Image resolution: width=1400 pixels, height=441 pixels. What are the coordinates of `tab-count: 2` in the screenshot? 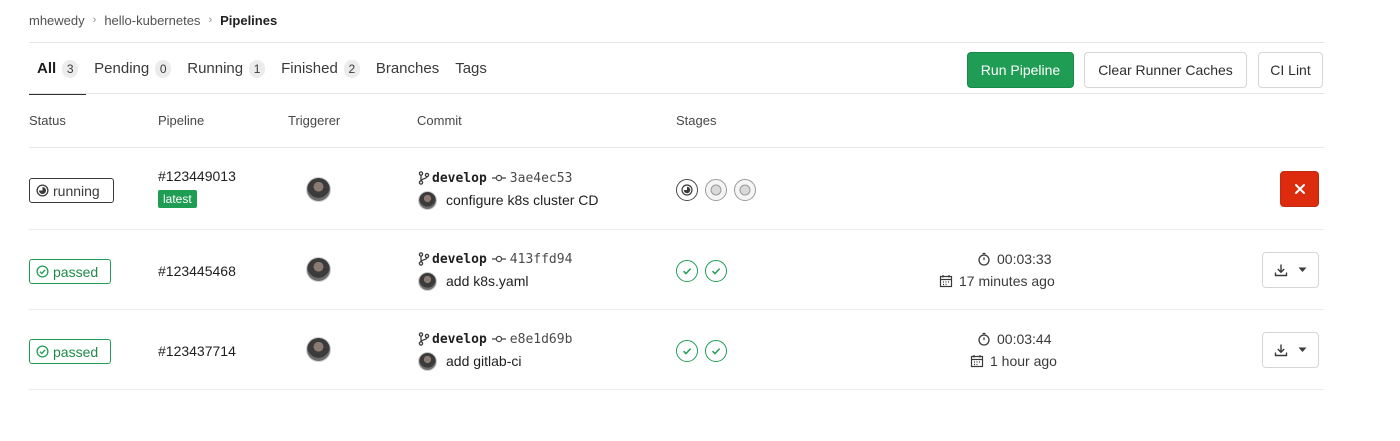 It's located at (351, 68).